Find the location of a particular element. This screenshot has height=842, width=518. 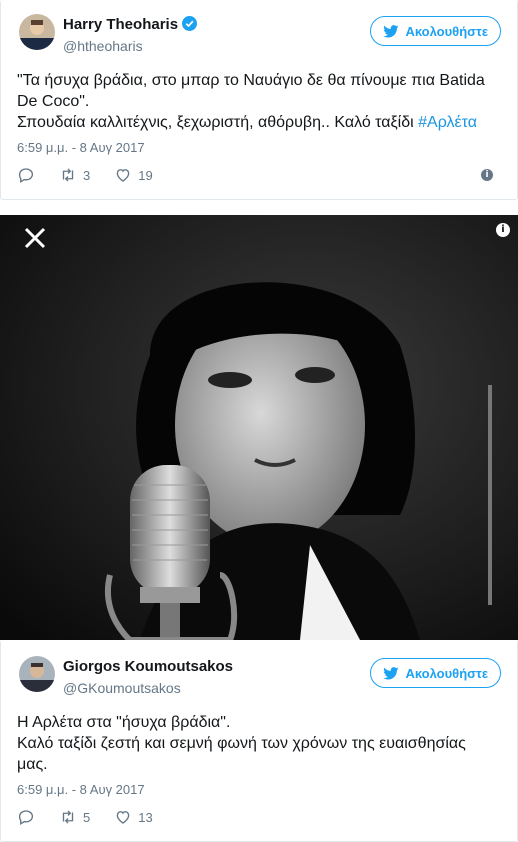

author-name: Giorgos Koumoutsakos is located at coordinates (148, 666).